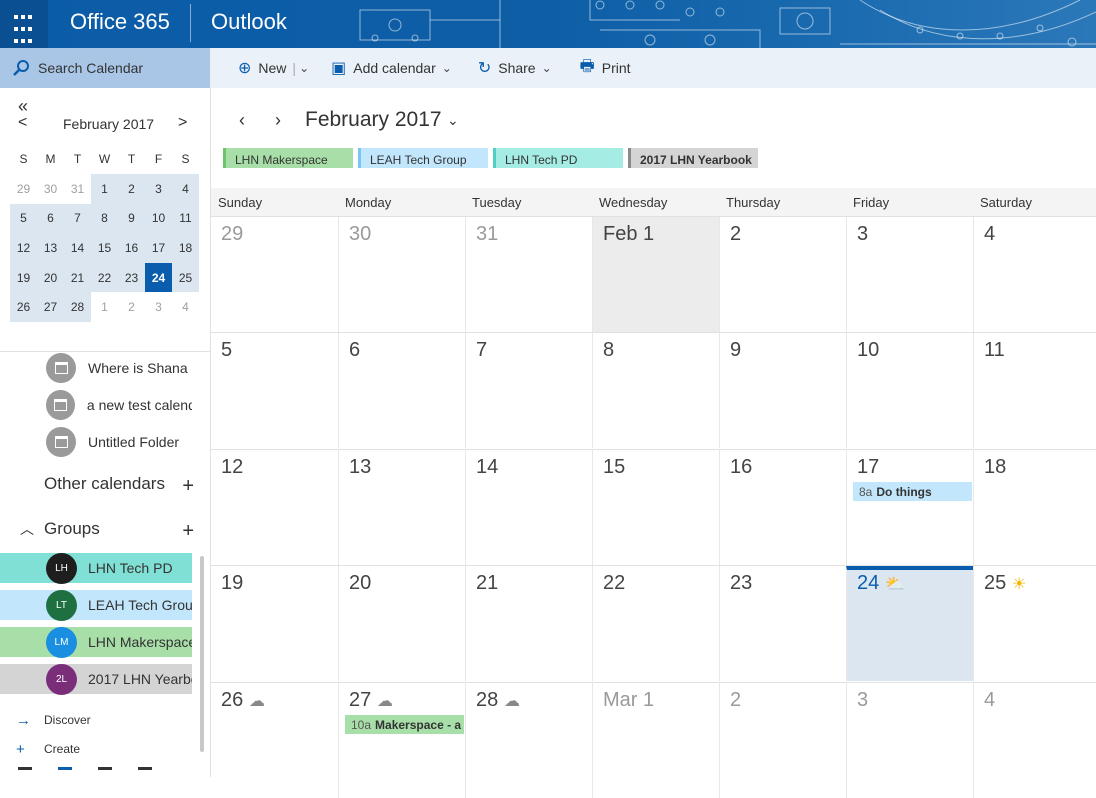  I want to click on people-icon, so click(105, 772).